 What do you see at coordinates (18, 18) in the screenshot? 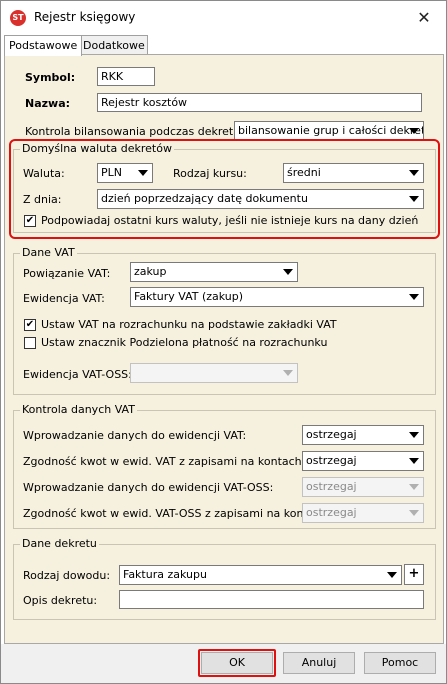
I see `app-logo-icon: ST` at bounding box center [18, 18].